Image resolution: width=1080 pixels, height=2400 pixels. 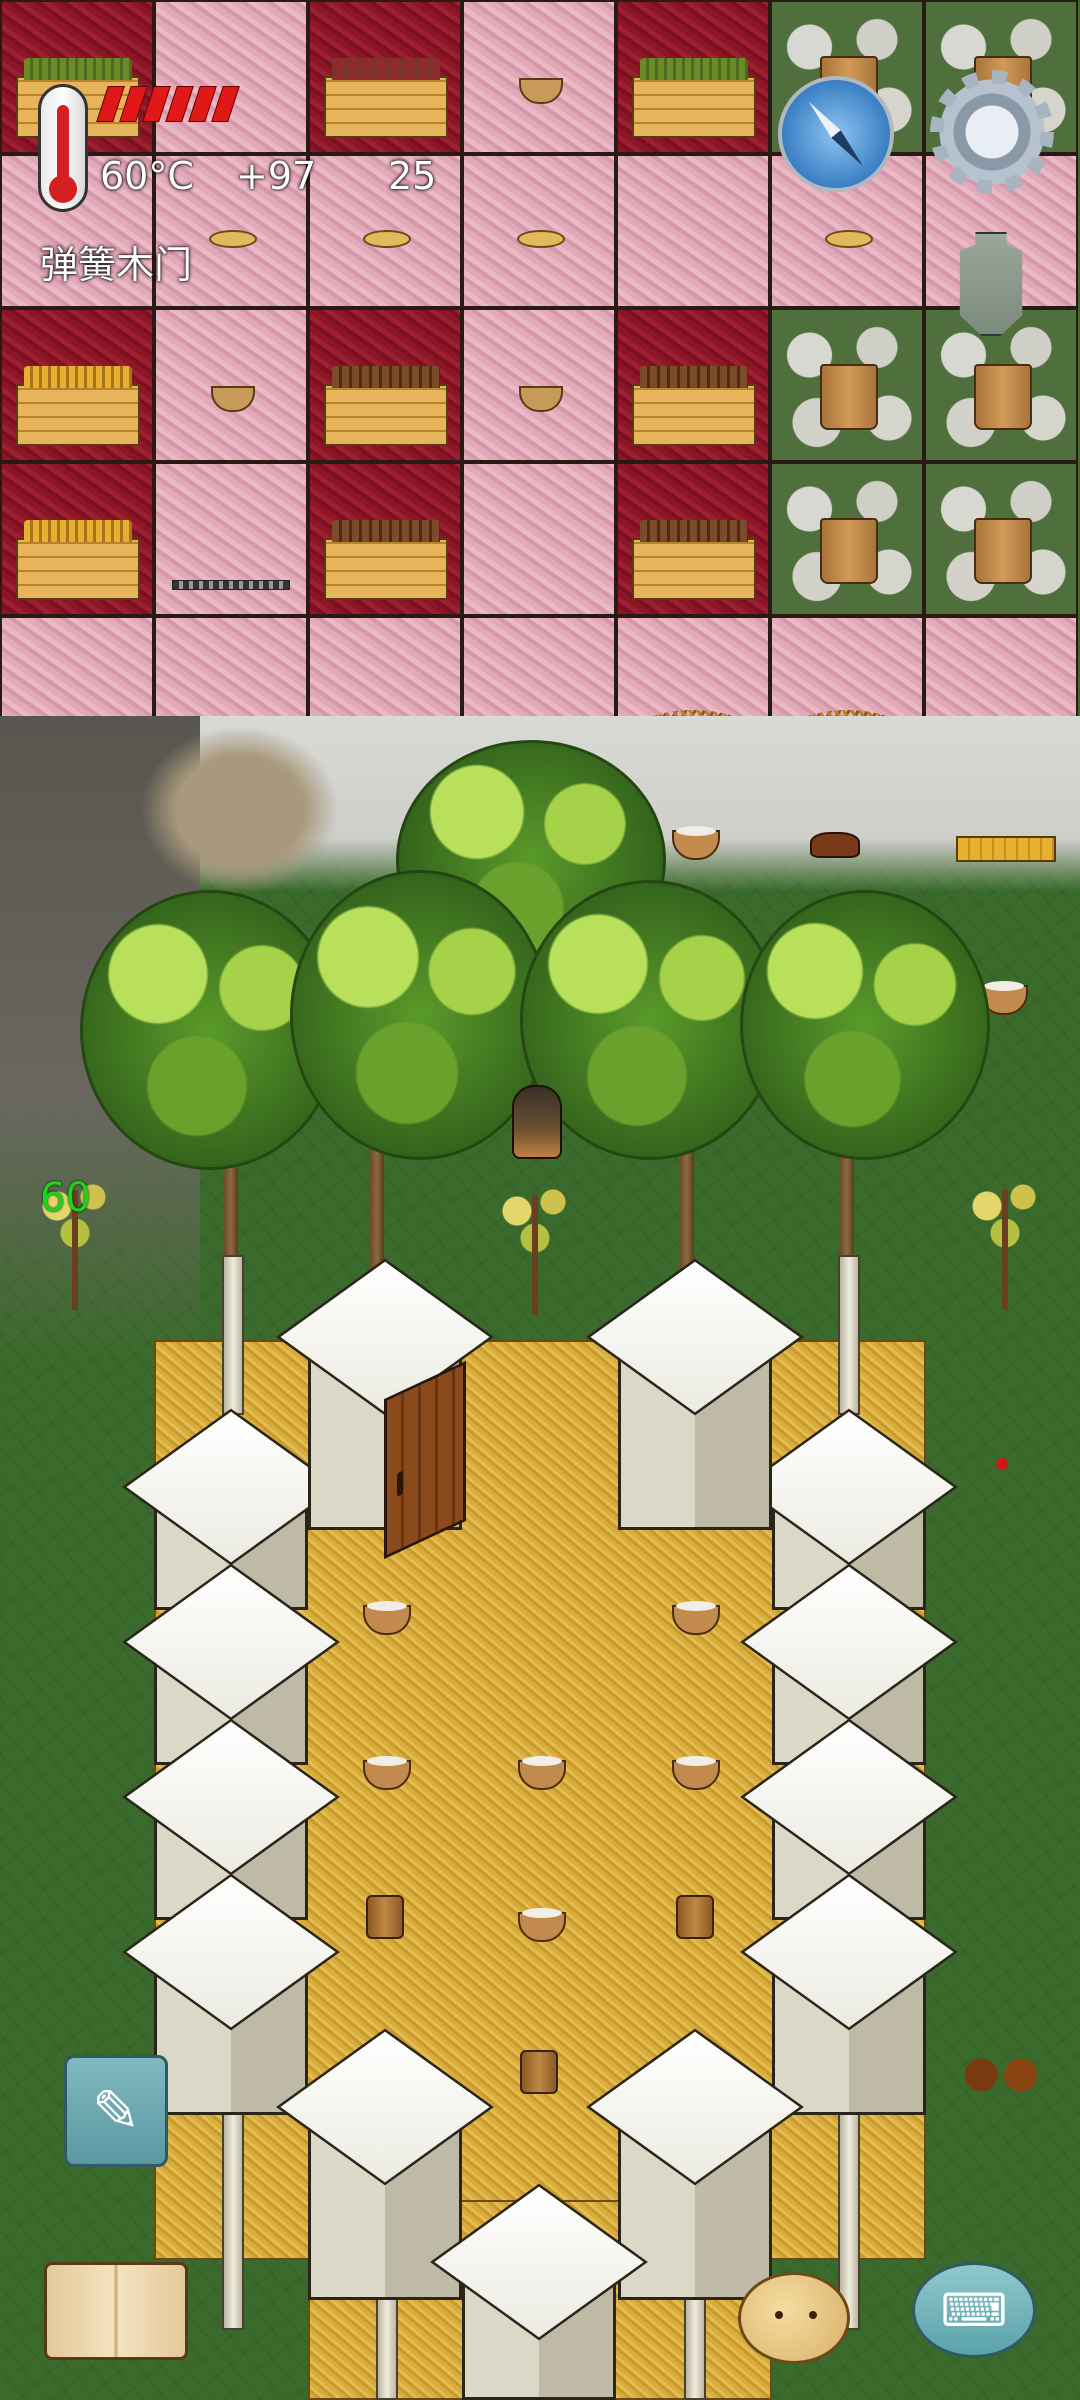 What do you see at coordinates (1006, 849) in the screenshot?
I see `reed-mat` at bounding box center [1006, 849].